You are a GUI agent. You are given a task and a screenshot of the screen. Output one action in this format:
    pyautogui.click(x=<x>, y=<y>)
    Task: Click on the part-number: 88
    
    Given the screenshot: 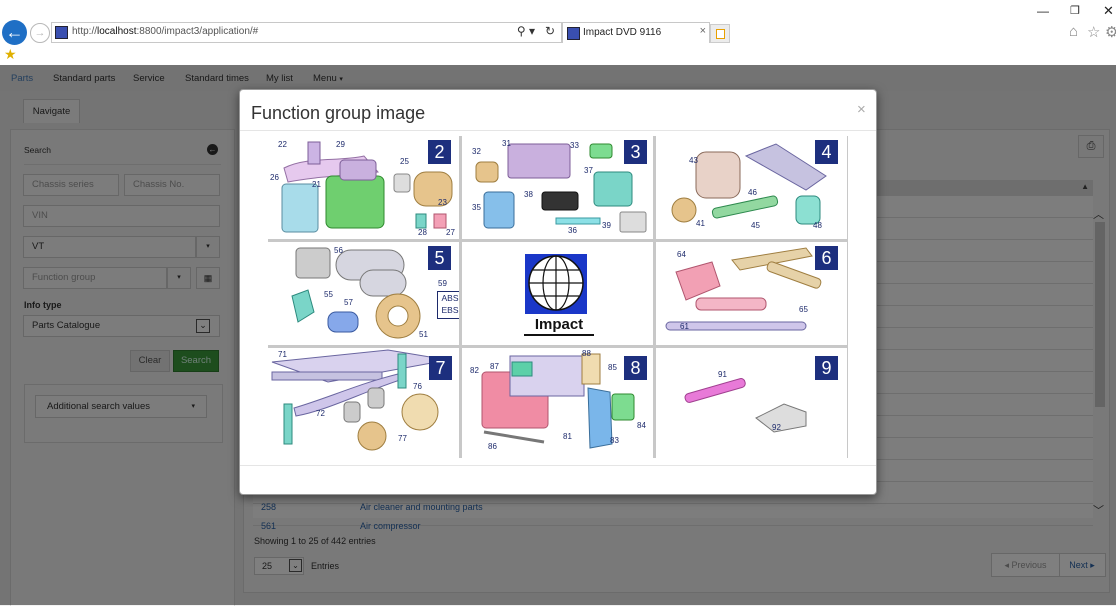 What is the action you would take?
    pyautogui.click(x=586, y=353)
    